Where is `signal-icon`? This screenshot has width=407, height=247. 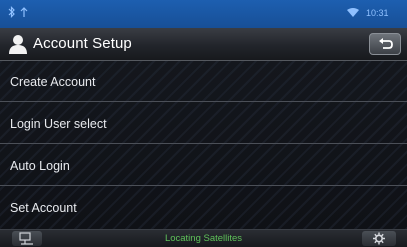
signal-icon is located at coordinates (24, 13).